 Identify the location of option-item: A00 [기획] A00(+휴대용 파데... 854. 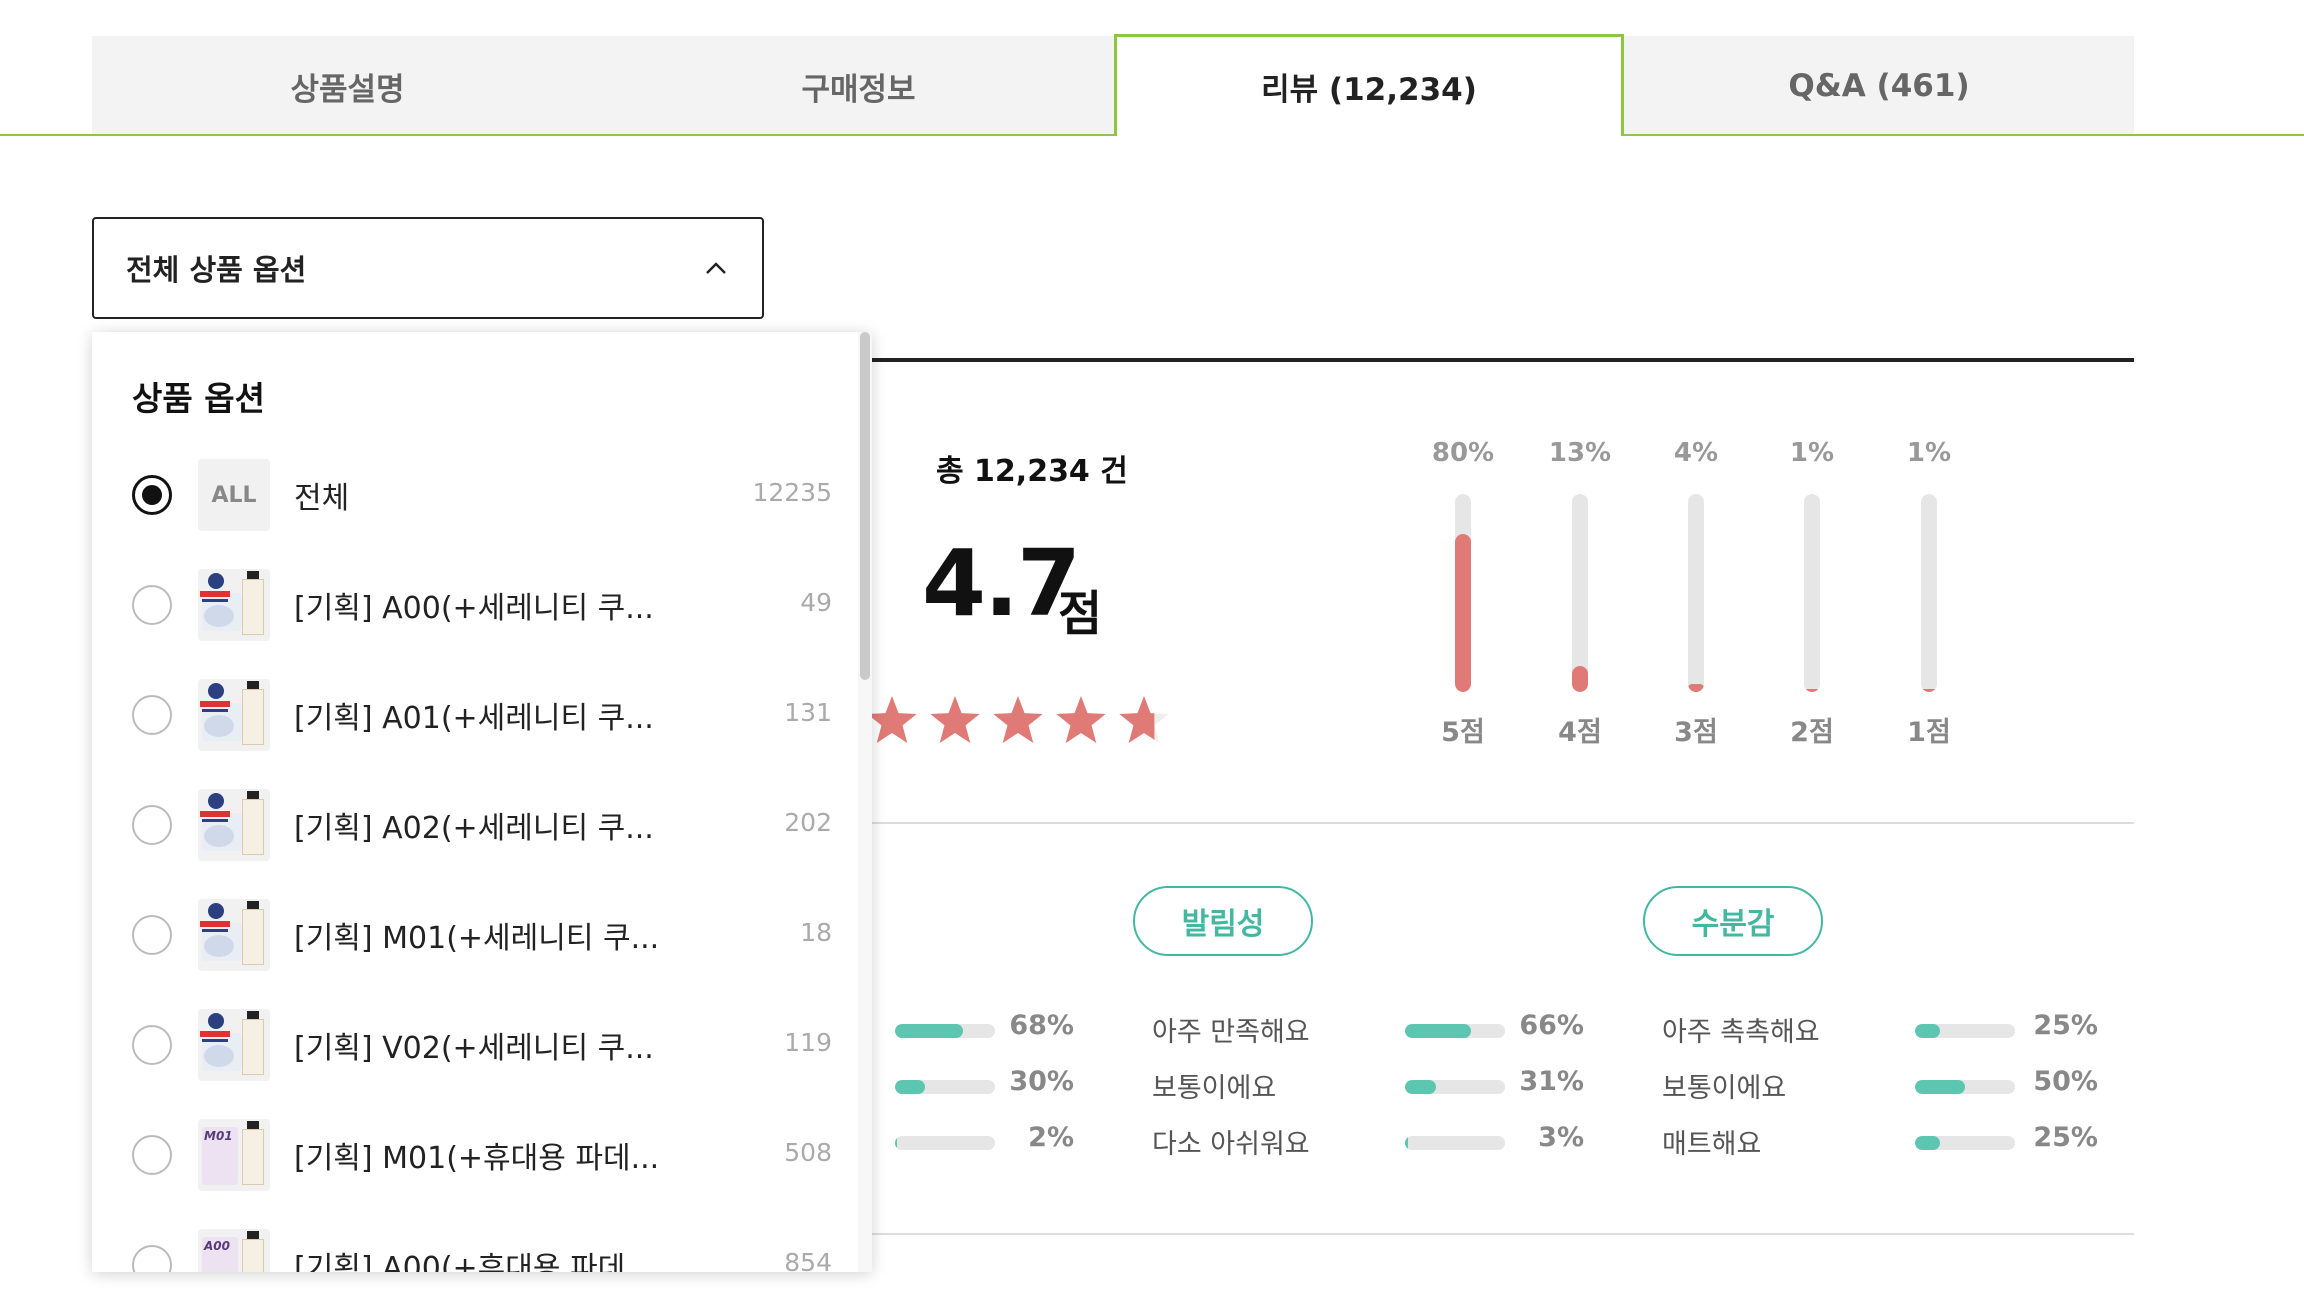
(482, 1241).